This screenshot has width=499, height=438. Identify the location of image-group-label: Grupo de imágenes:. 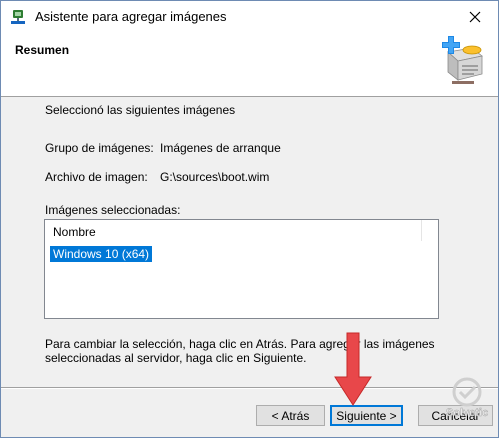
(99, 148).